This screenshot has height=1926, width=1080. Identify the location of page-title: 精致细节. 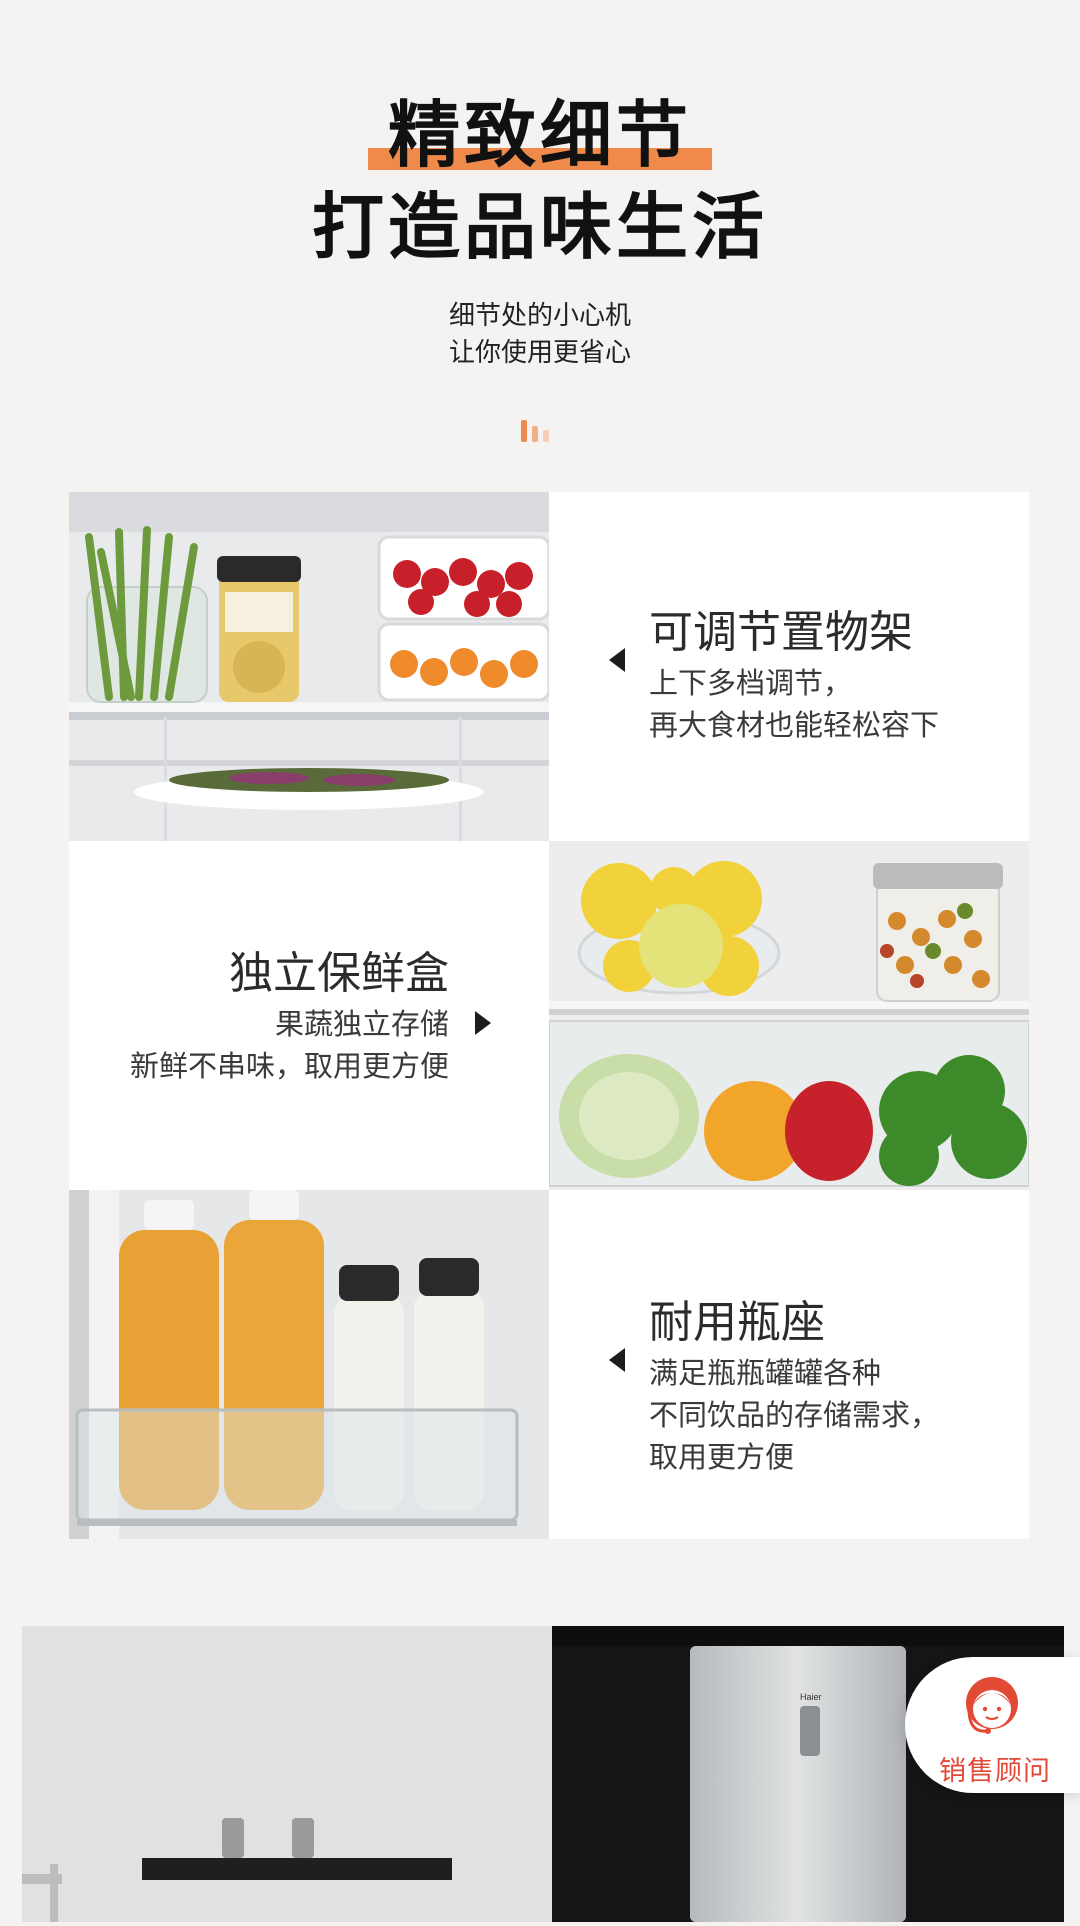
(539, 135).